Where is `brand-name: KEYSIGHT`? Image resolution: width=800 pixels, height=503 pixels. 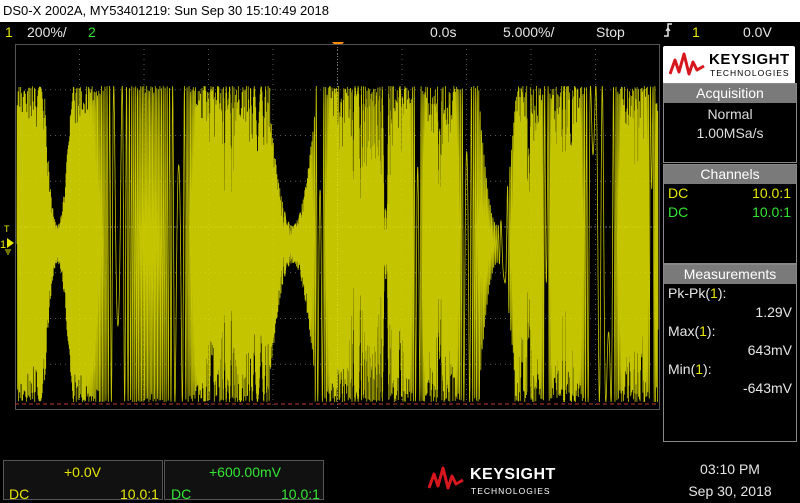 brand-name: KEYSIGHT is located at coordinates (749, 59).